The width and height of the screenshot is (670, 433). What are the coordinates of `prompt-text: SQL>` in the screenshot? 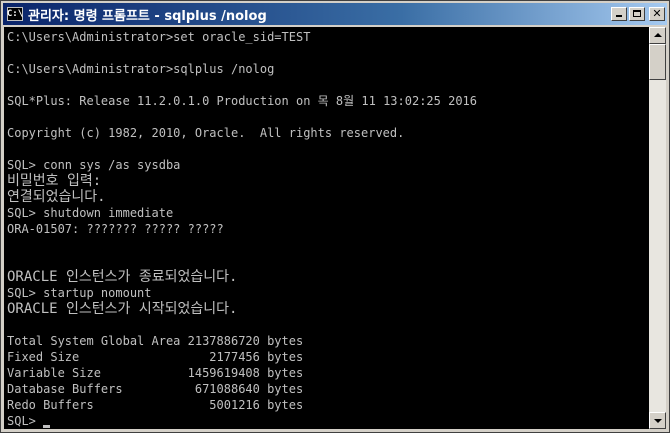 It's located at (25, 421).